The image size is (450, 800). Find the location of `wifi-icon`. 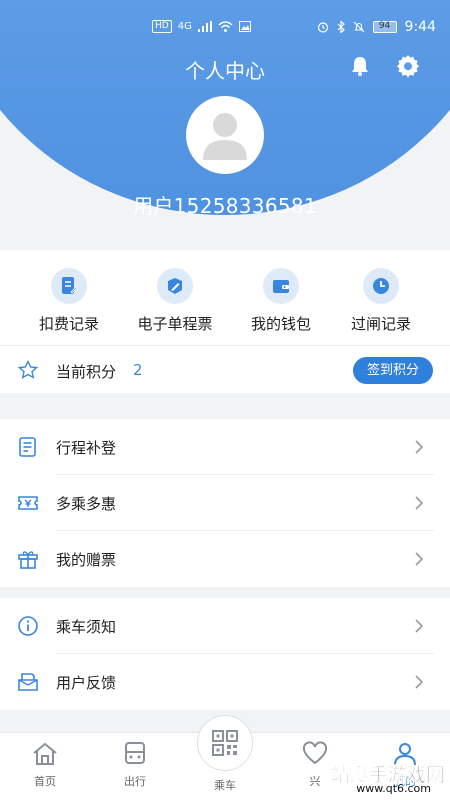

wifi-icon is located at coordinates (225, 26).